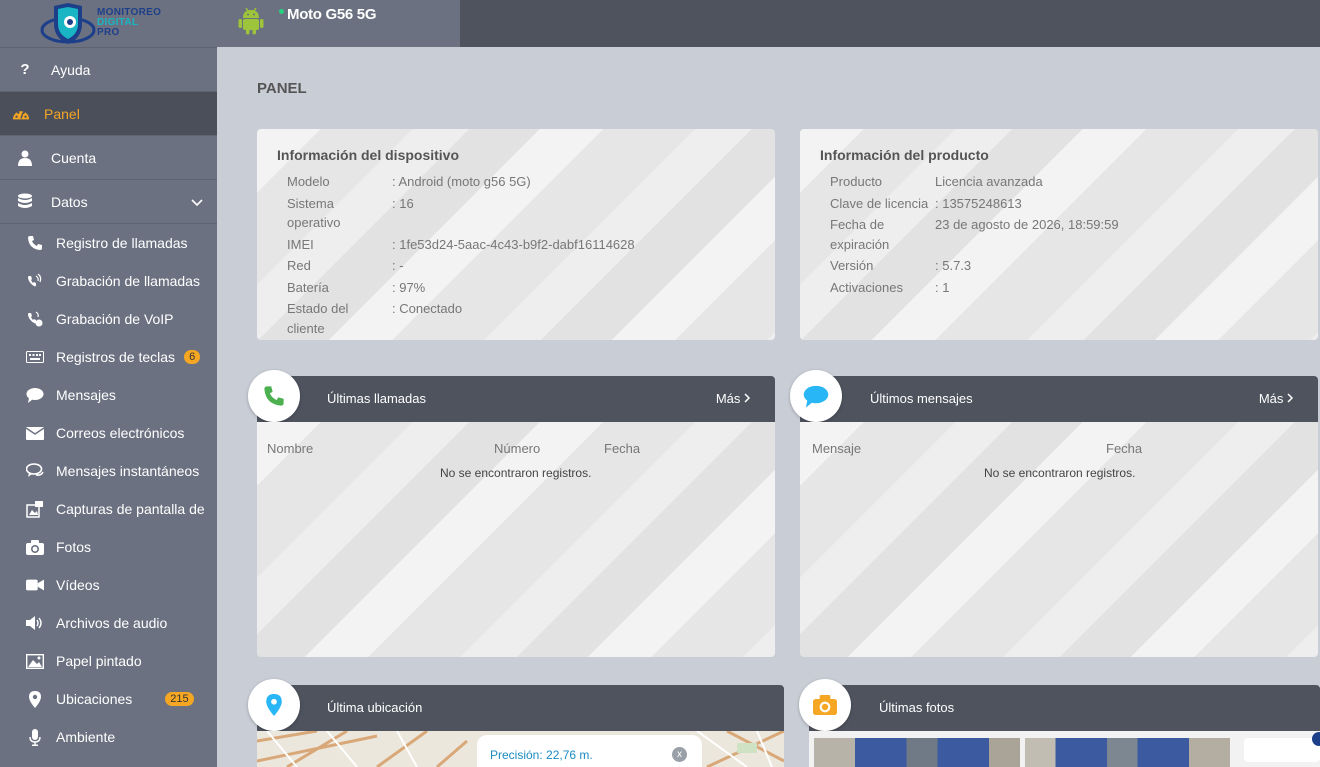  I want to click on nav-videos: Vídeos, so click(108, 585).